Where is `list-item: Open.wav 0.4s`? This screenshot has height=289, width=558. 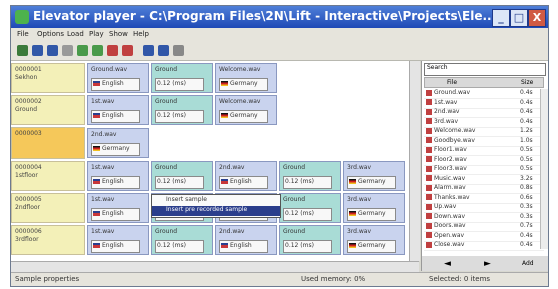 list-item: Open.wav 0.4s is located at coordinates (484, 237).